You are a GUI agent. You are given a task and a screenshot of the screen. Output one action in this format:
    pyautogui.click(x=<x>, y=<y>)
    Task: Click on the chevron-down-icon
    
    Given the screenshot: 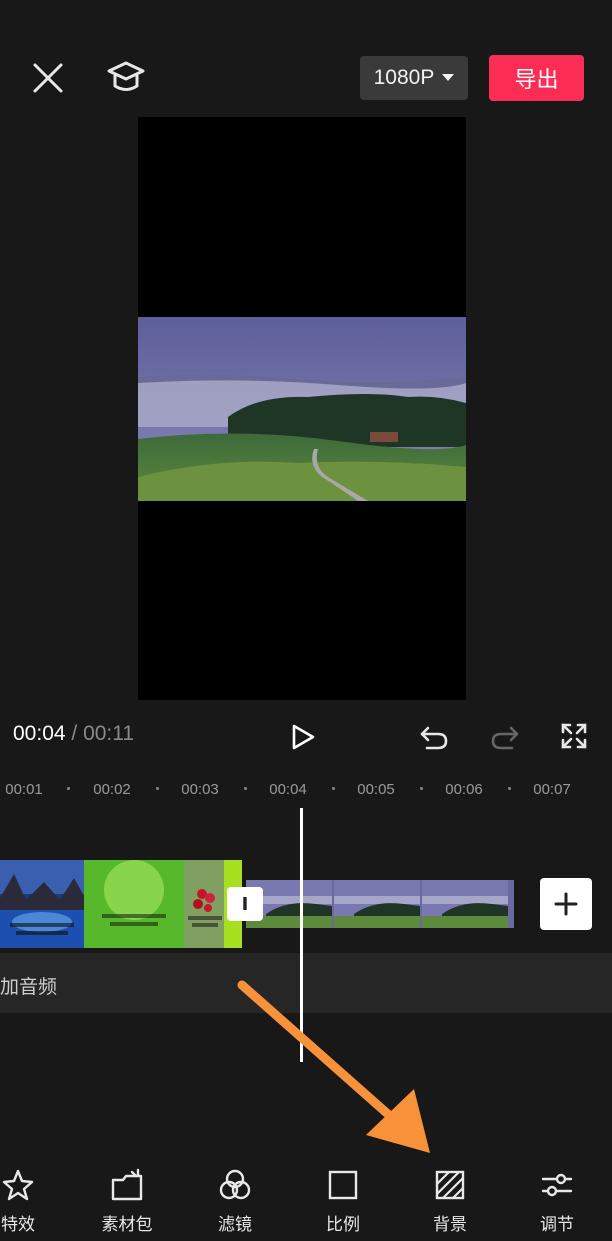 What is the action you would take?
    pyautogui.click(x=448, y=77)
    